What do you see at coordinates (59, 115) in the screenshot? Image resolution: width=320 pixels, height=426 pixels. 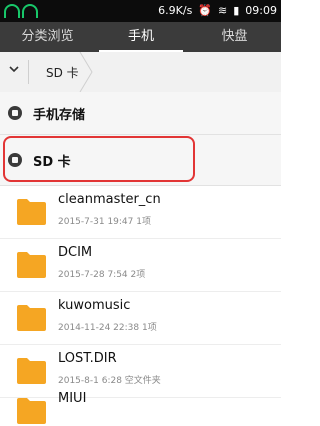 I see `storage-label: 手机存储` at bounding box center [59, 115].